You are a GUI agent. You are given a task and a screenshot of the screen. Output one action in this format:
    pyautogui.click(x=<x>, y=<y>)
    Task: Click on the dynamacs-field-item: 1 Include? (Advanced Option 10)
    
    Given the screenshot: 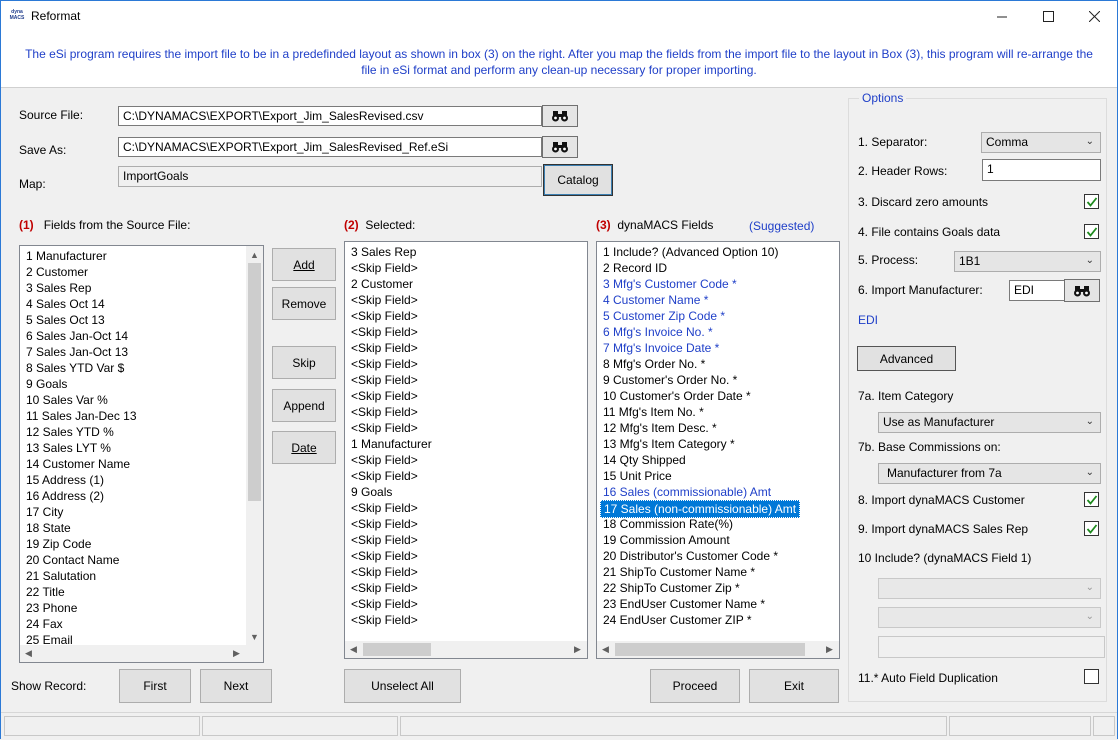 What is the action you would take?
    pyautogui.click(x=718, y=252)
    